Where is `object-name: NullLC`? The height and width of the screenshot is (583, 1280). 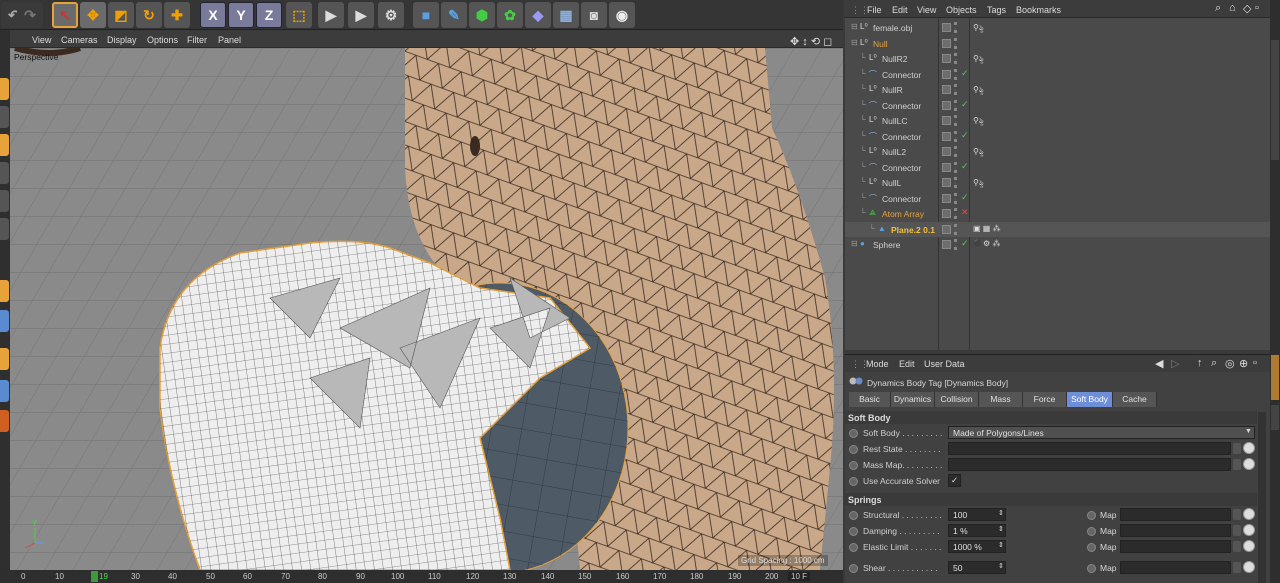 object-name: NullLC is located at coordinates (895, 121).